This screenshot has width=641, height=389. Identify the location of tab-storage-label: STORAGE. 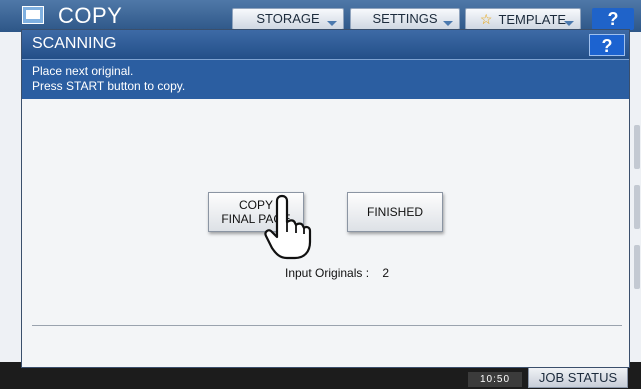
(288, 18).